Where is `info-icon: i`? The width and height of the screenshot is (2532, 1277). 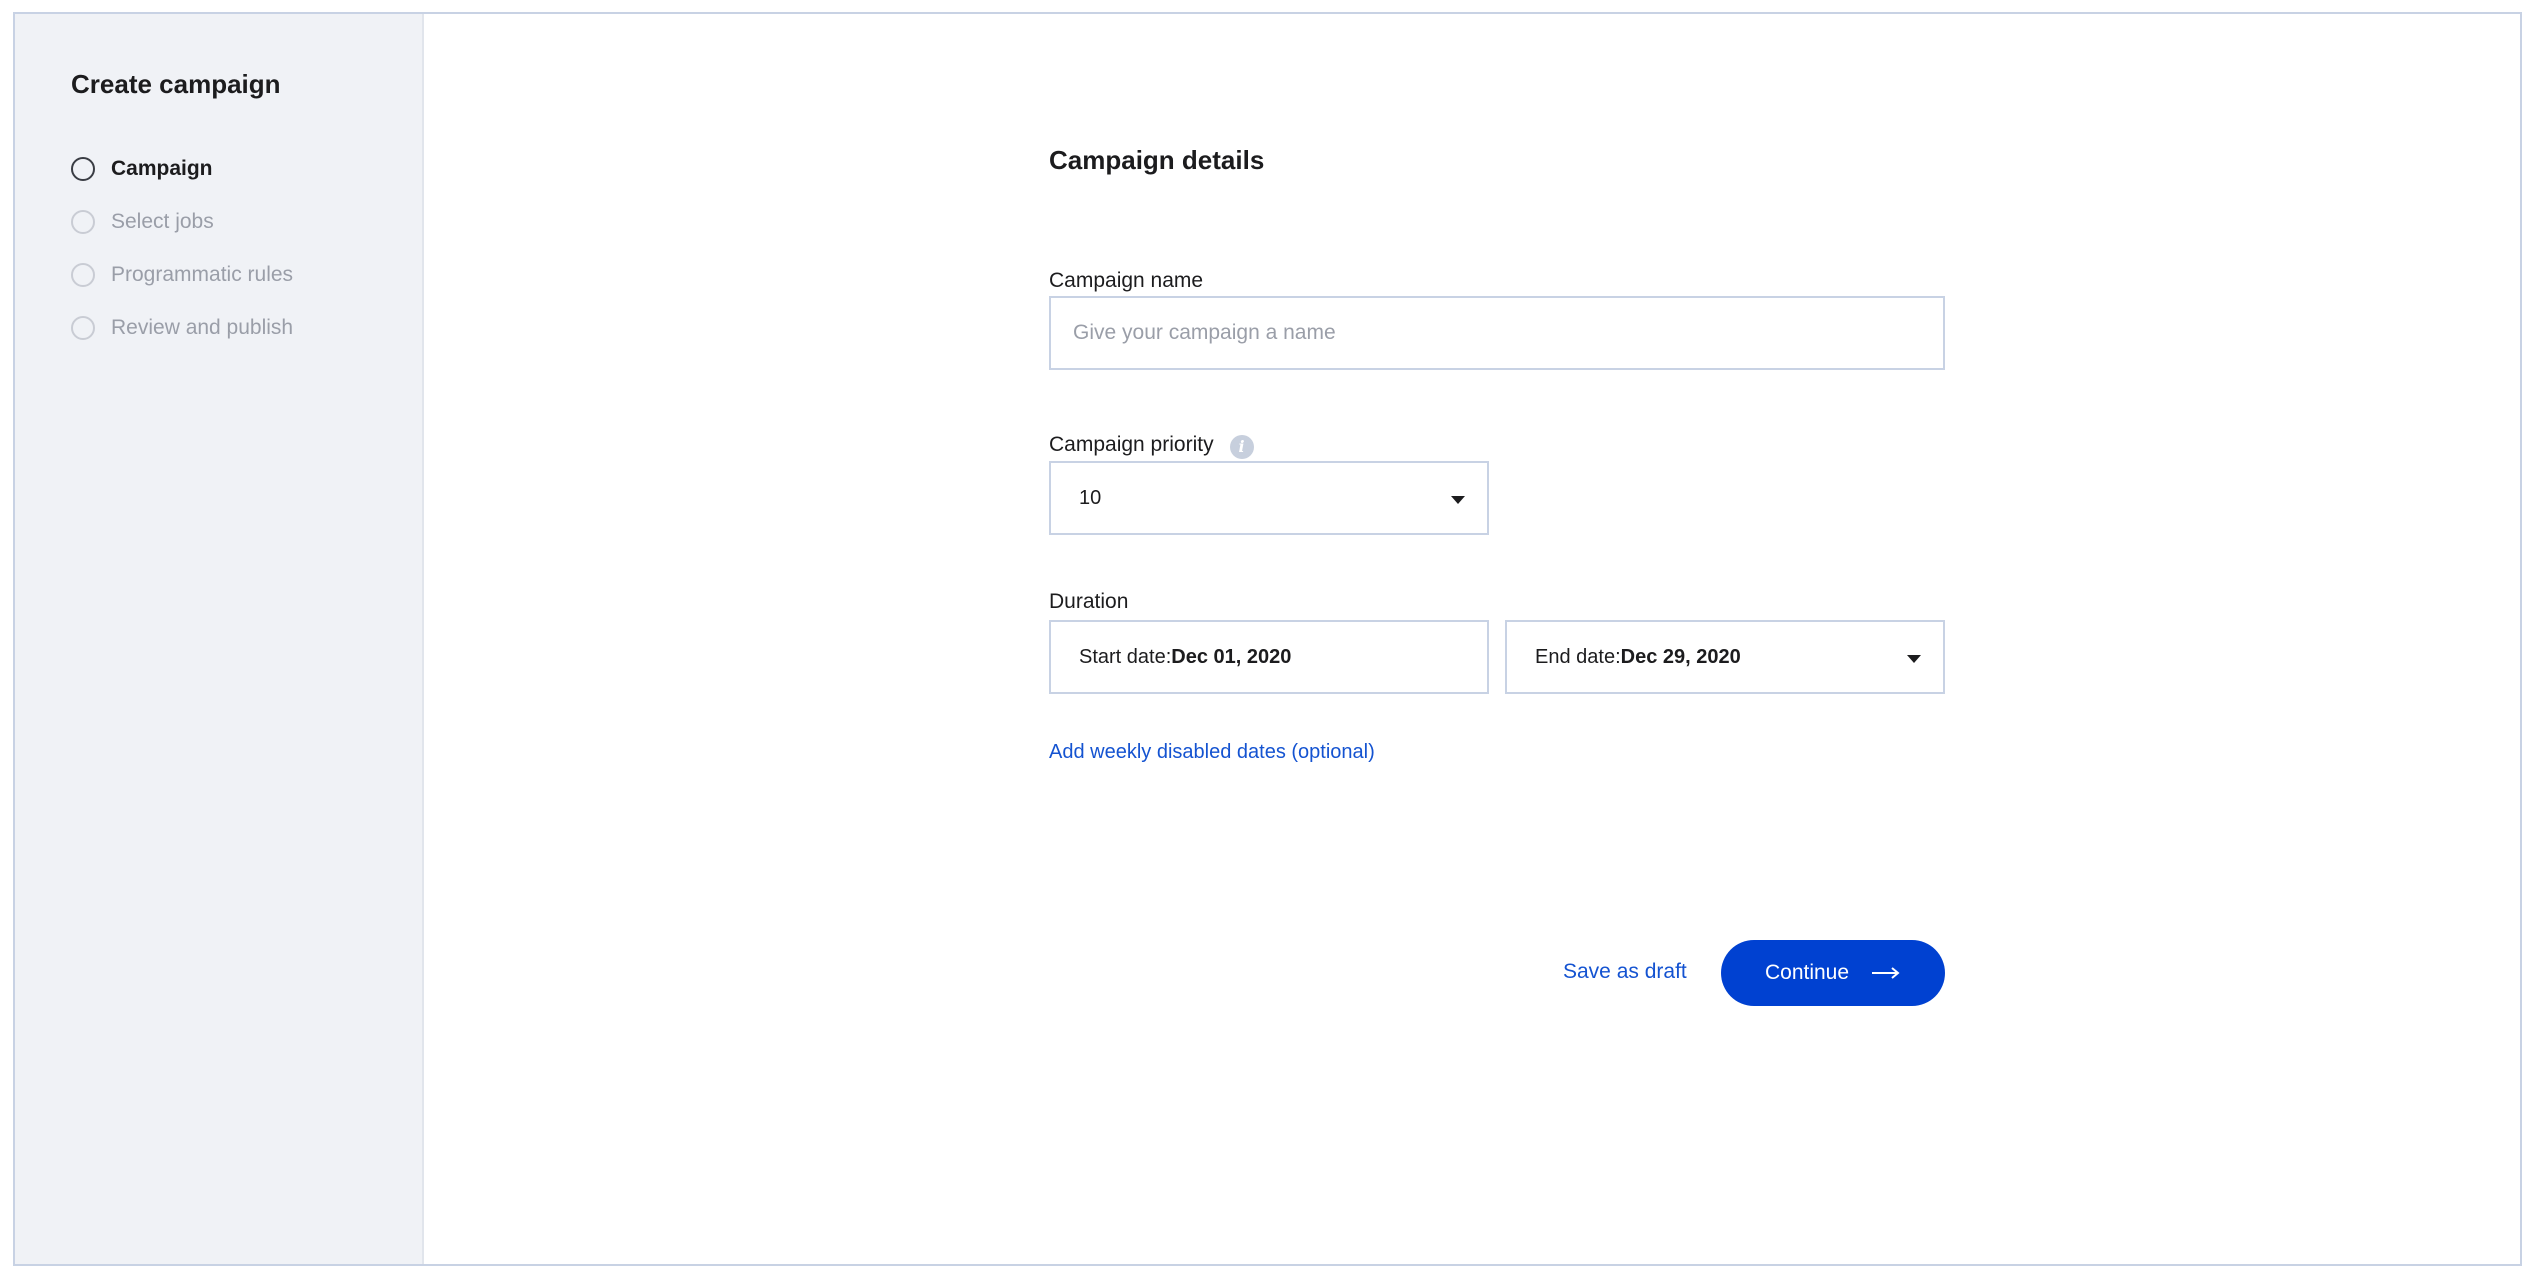
info-icon: i is located at coordinates (1241, 447).